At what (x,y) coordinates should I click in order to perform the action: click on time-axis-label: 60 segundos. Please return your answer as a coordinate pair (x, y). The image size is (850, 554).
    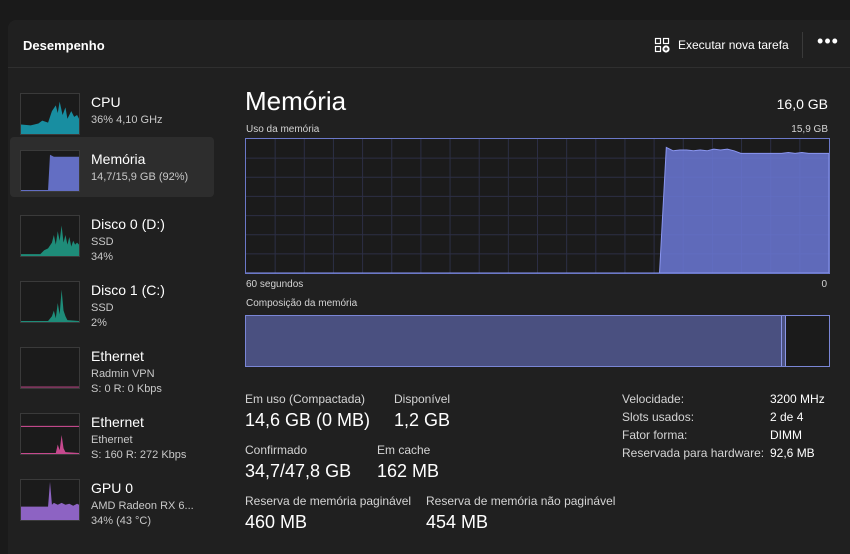
    Looking at the image, I should click on (275, 284).